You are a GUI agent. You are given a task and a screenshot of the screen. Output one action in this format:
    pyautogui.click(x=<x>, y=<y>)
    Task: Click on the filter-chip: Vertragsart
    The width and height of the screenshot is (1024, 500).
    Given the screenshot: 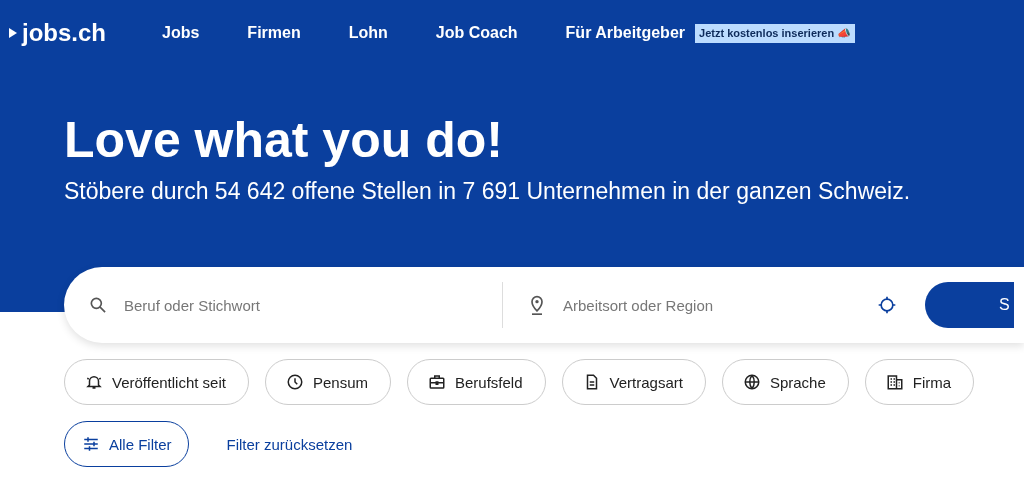 What is the action you would take?
    pyautogui.click(x=633, y=382)
    